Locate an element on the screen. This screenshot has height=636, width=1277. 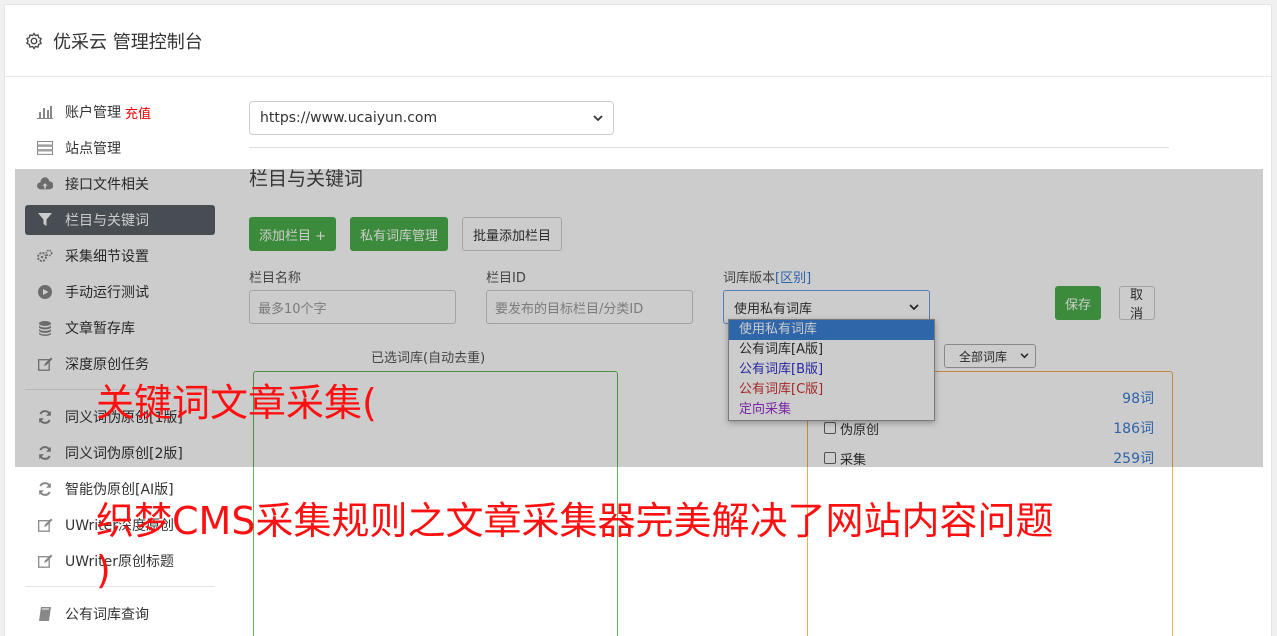
overlay-caption-line2: 织梦CMS采集规则之文章采集器完美解决了网站内容问题 is located at coordinates (575, 521).